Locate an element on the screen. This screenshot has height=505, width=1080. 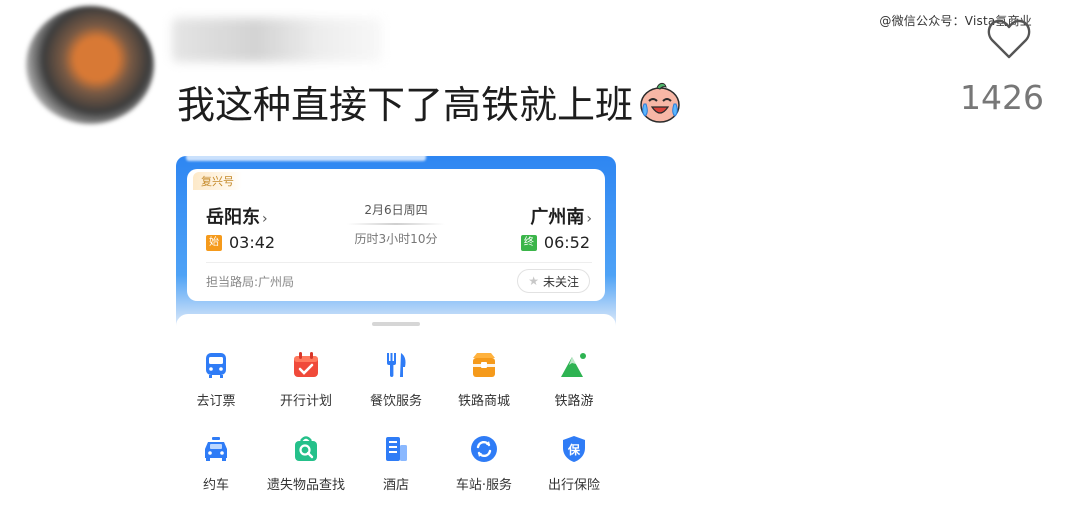
service-label: 出行保险 is located at coordinates (573, 485).